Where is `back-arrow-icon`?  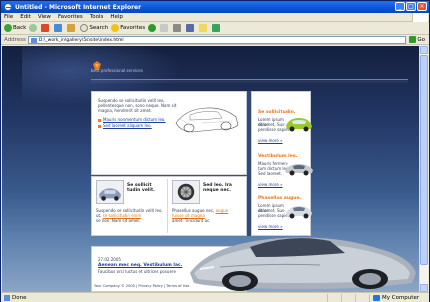
back-arrow-icon is located at coordinates (8, 28).